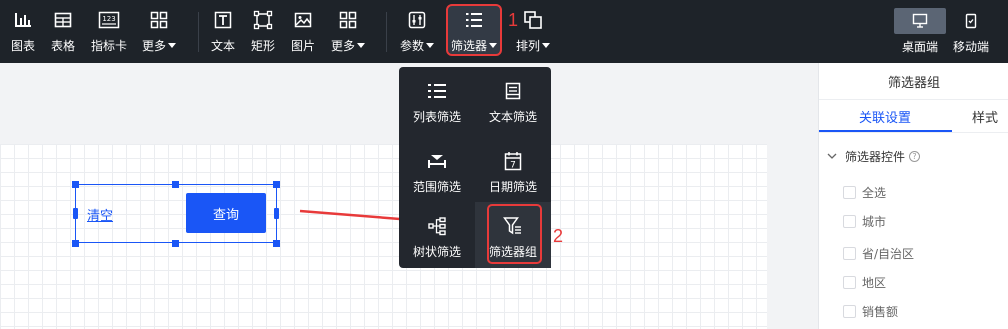 The width and height of the screenshot is (1008, 329). I want to click on tree-filter-label: 树状筛选, so click(436, 252).